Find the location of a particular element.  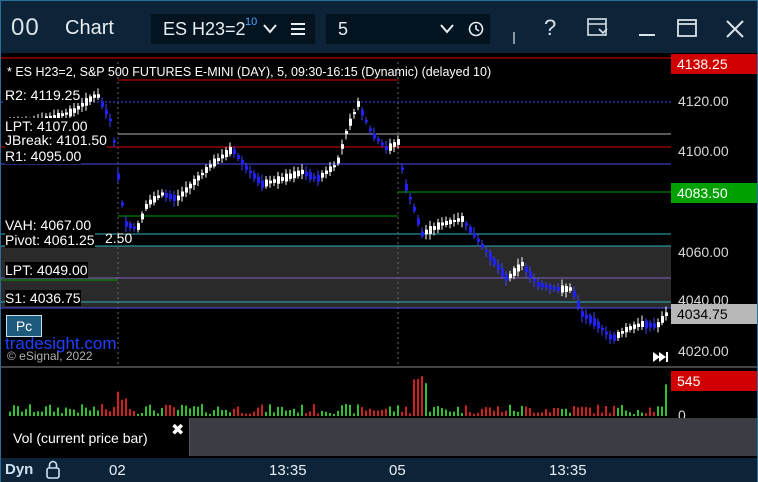

interval-selector: 5 is located at coordinates (408, 29).